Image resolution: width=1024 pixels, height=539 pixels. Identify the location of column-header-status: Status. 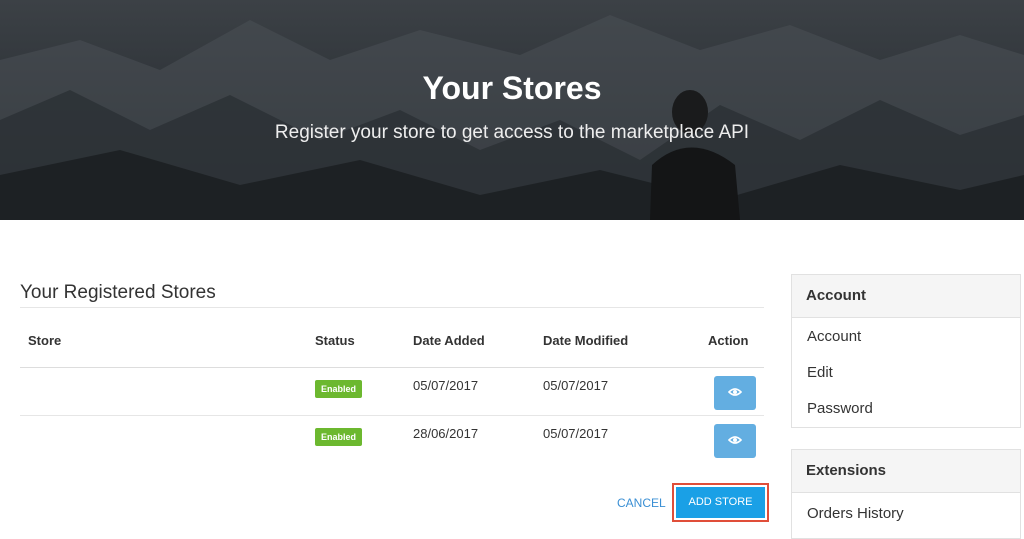
(356, 350).